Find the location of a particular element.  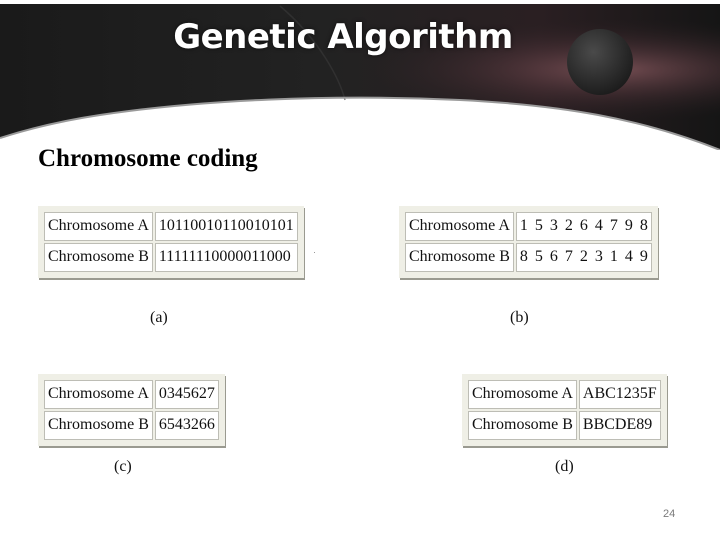

table-row: Chromosome B BBCDE89 is located at coordinates (564, 425).